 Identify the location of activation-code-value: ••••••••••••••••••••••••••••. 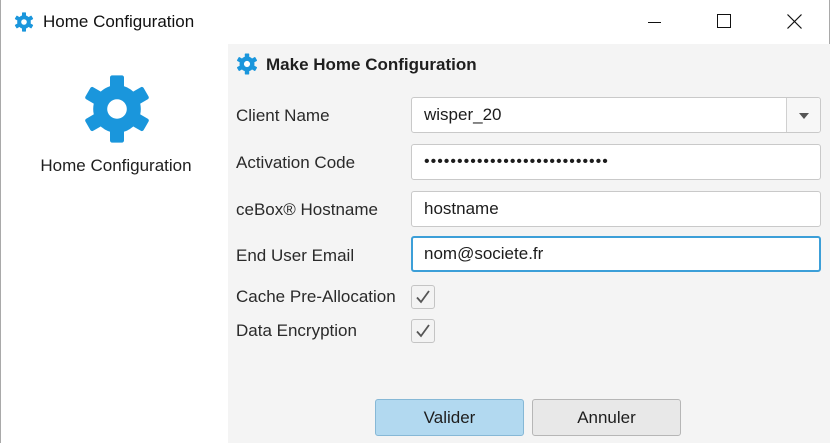
(516, 161).